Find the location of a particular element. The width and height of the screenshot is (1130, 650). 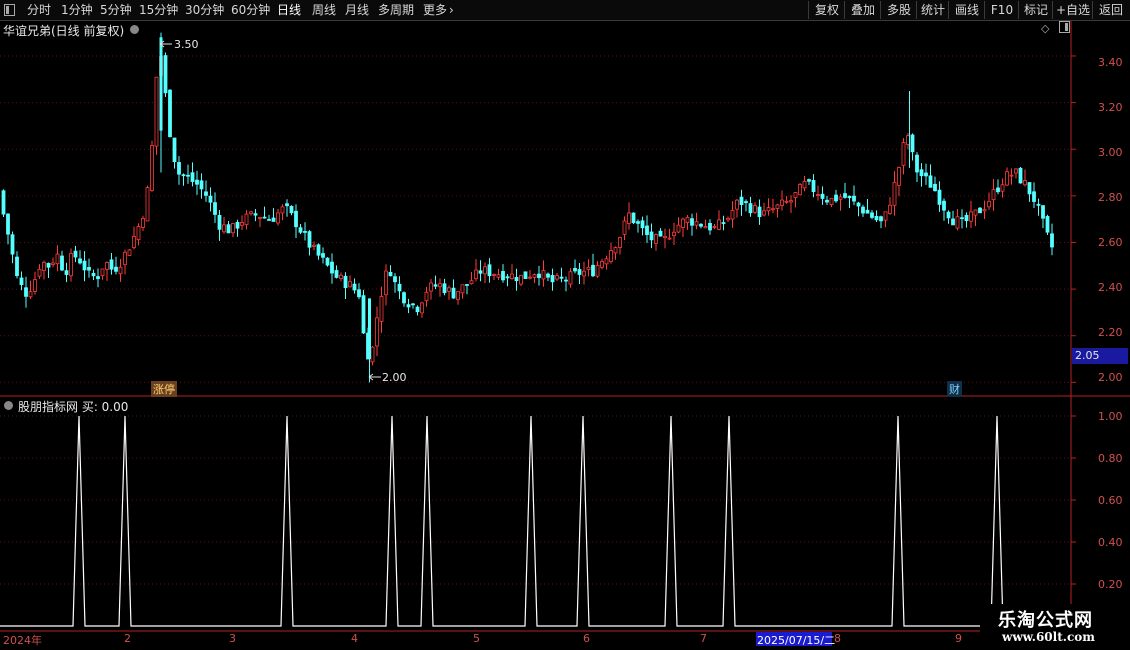

low-marker is located at coordinates (374, 377).